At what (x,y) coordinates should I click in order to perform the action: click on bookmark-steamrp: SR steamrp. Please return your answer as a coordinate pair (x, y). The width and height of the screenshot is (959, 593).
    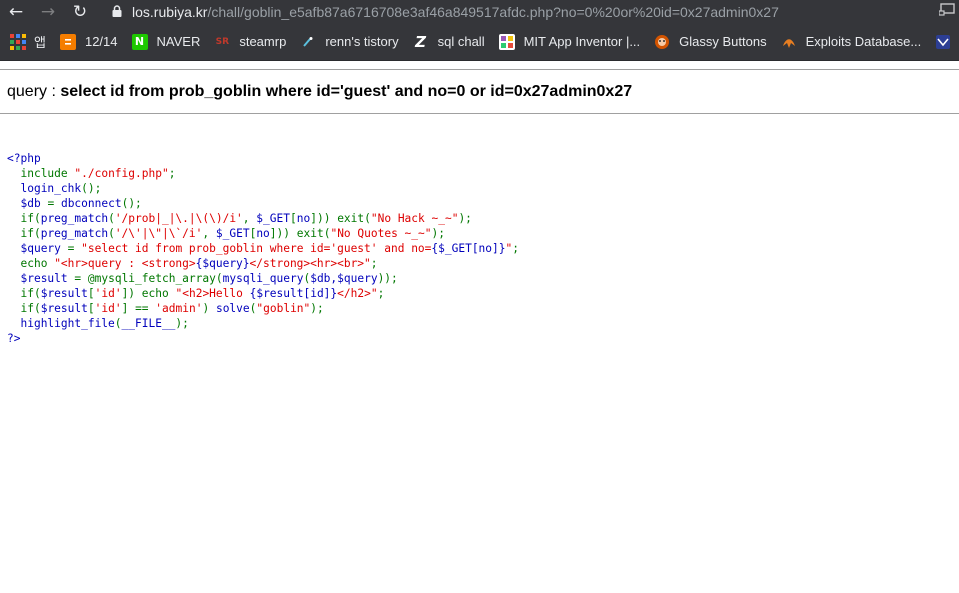
    Looking at the image, I should click on (251, 41).